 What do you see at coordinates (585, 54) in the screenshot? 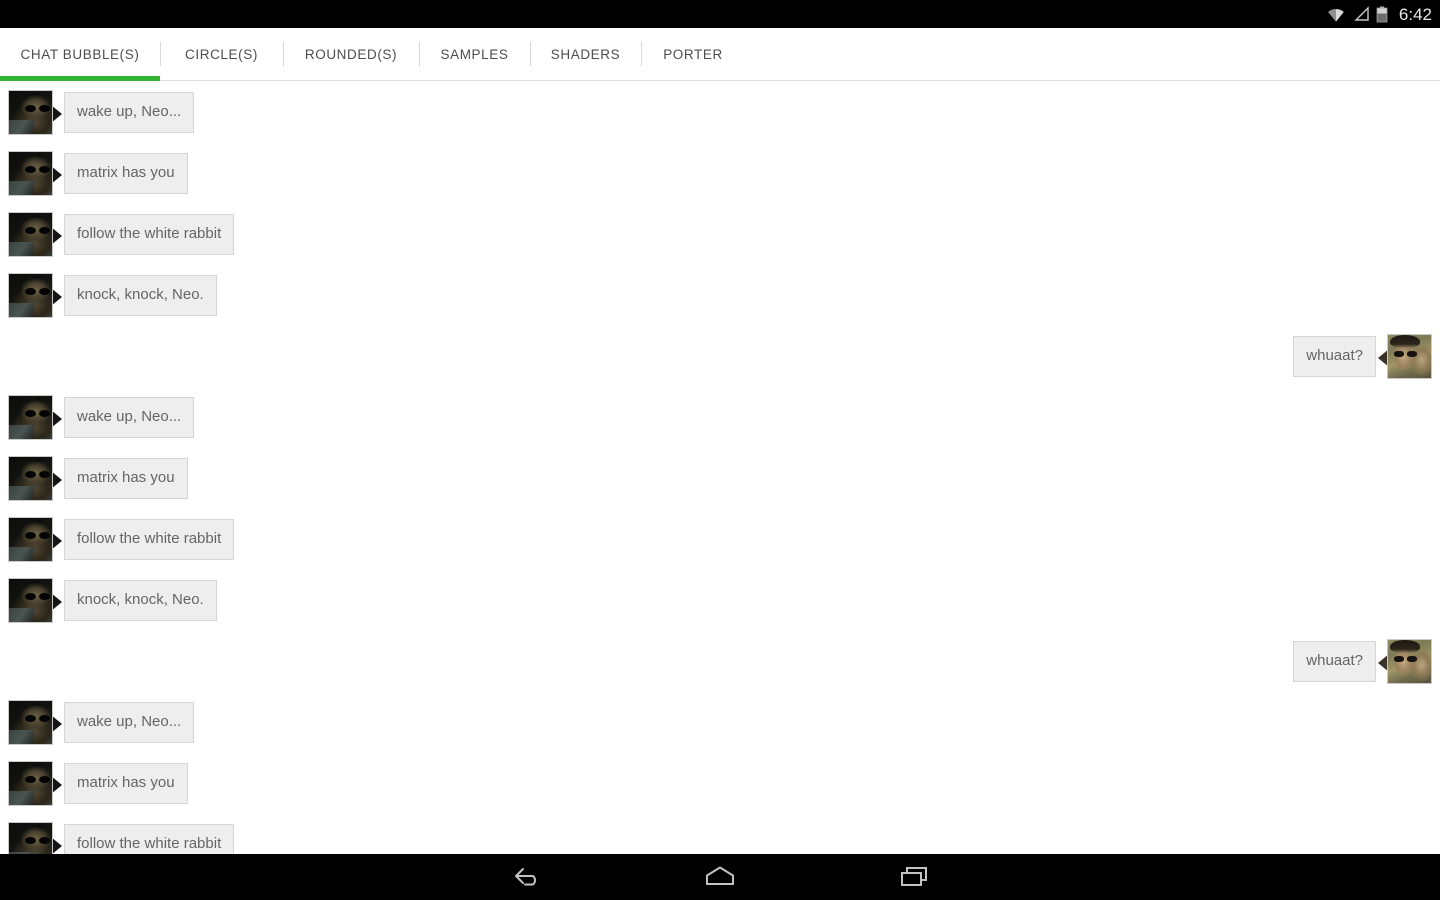
I see `tab-shaders: SHADERS` at bounding box center [585, 54].